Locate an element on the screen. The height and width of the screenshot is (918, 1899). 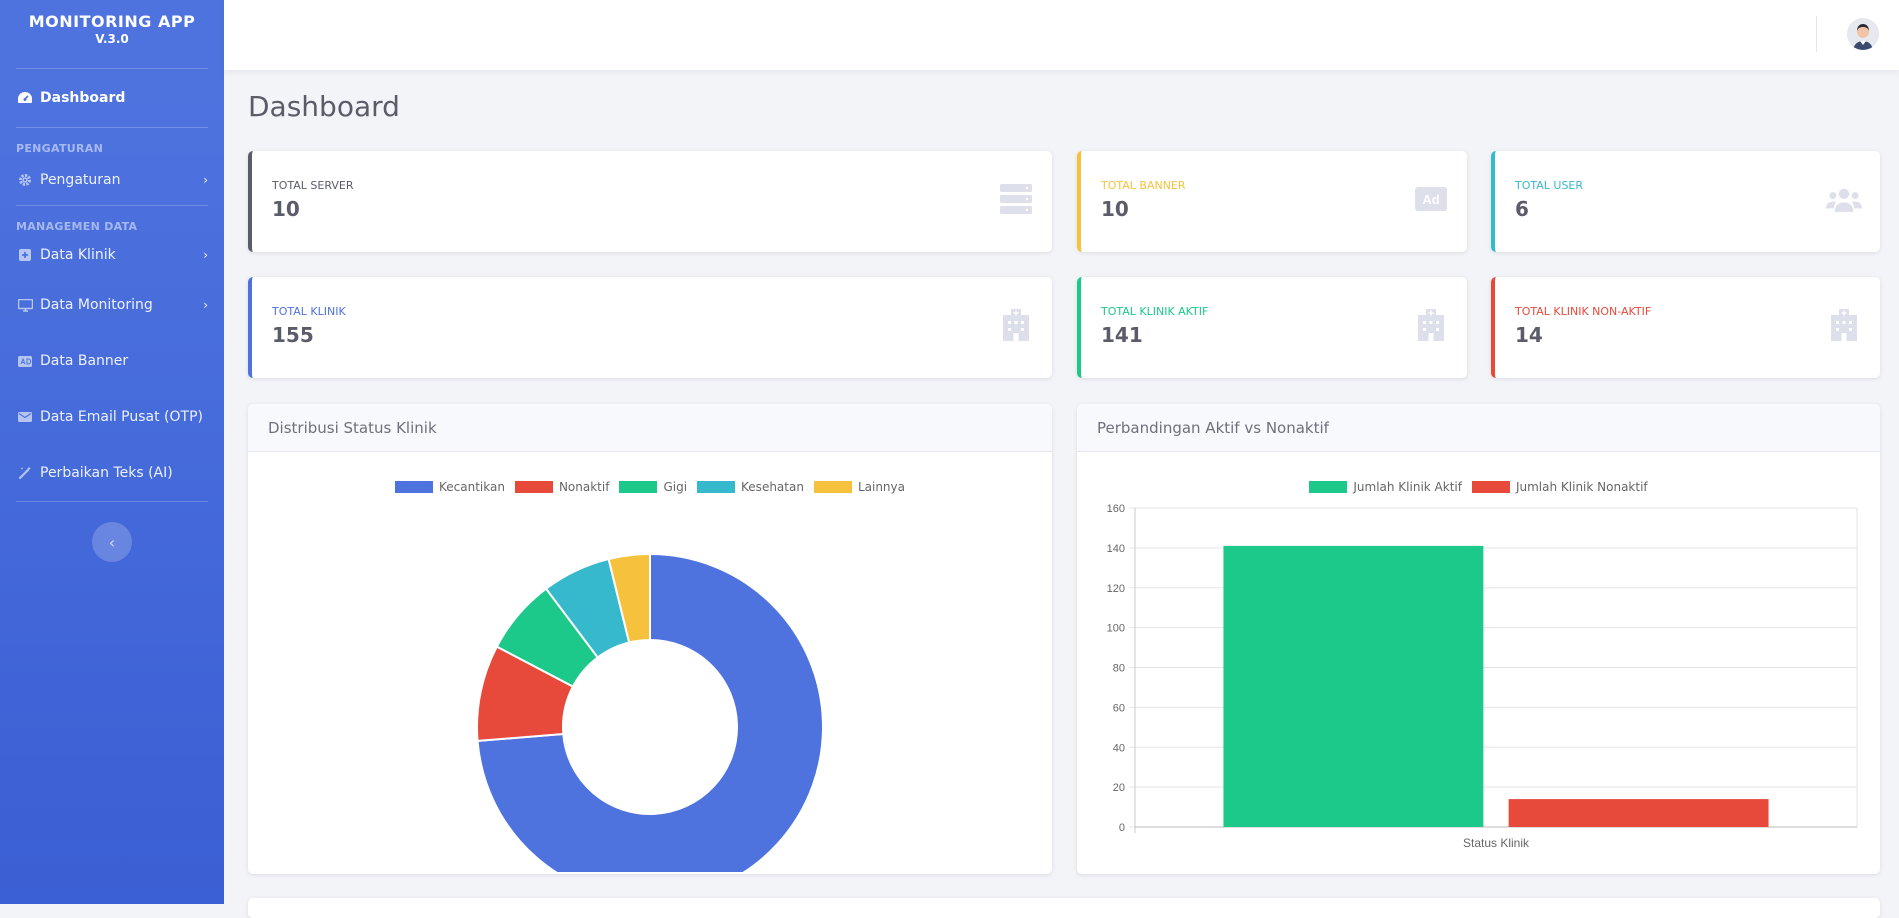
sidebar-item-data-email: Data Email Pusat (OTP) is located at coordinates (112, 417).